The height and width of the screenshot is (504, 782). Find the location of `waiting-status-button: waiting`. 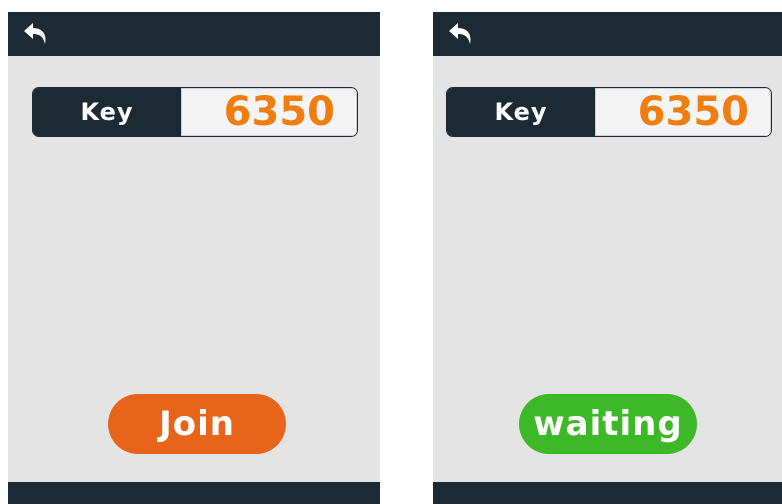

waiting-status-button: waiting is located at coordinates (608, 424).